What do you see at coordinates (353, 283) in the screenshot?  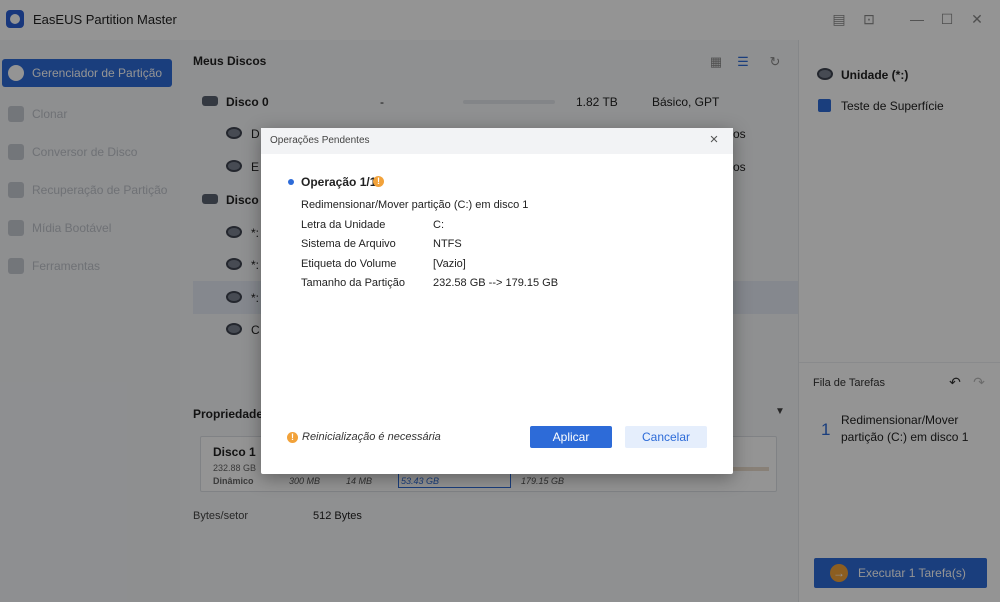 I see `detail-label: Tamanho da Partição` at bounding box center [353, 283].